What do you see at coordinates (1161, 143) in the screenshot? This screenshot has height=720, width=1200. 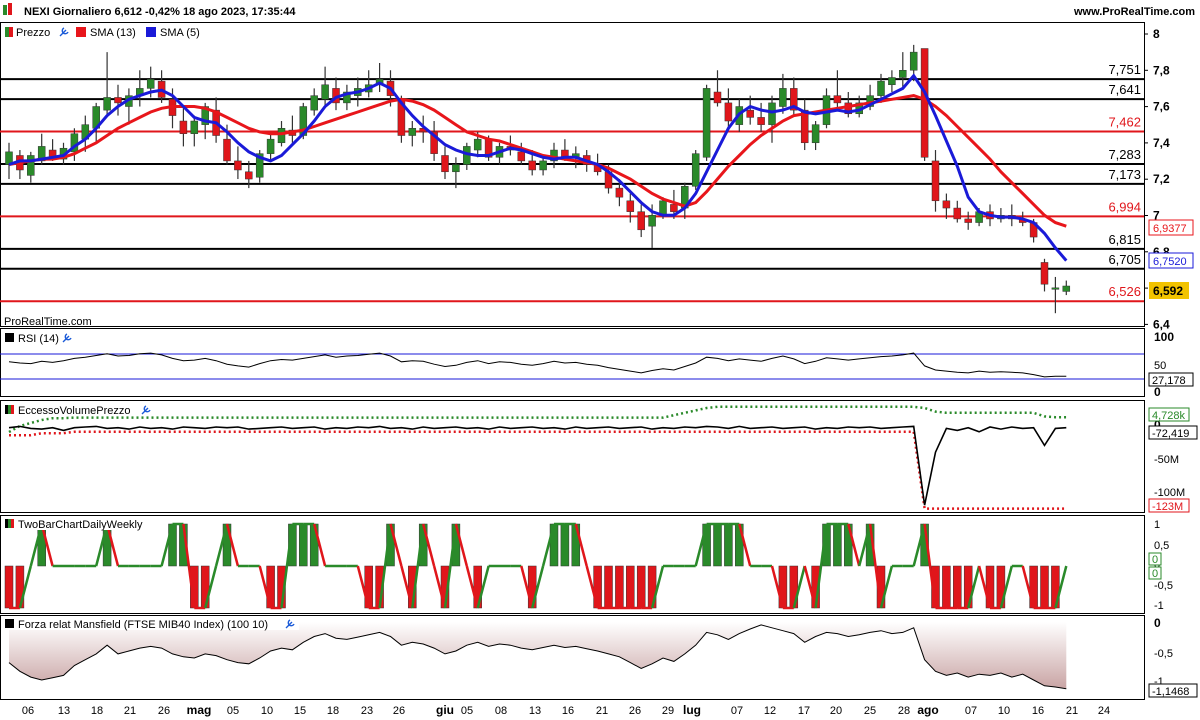 I see `price-axis-label: 7,4` at bounding box center [1161, 143].